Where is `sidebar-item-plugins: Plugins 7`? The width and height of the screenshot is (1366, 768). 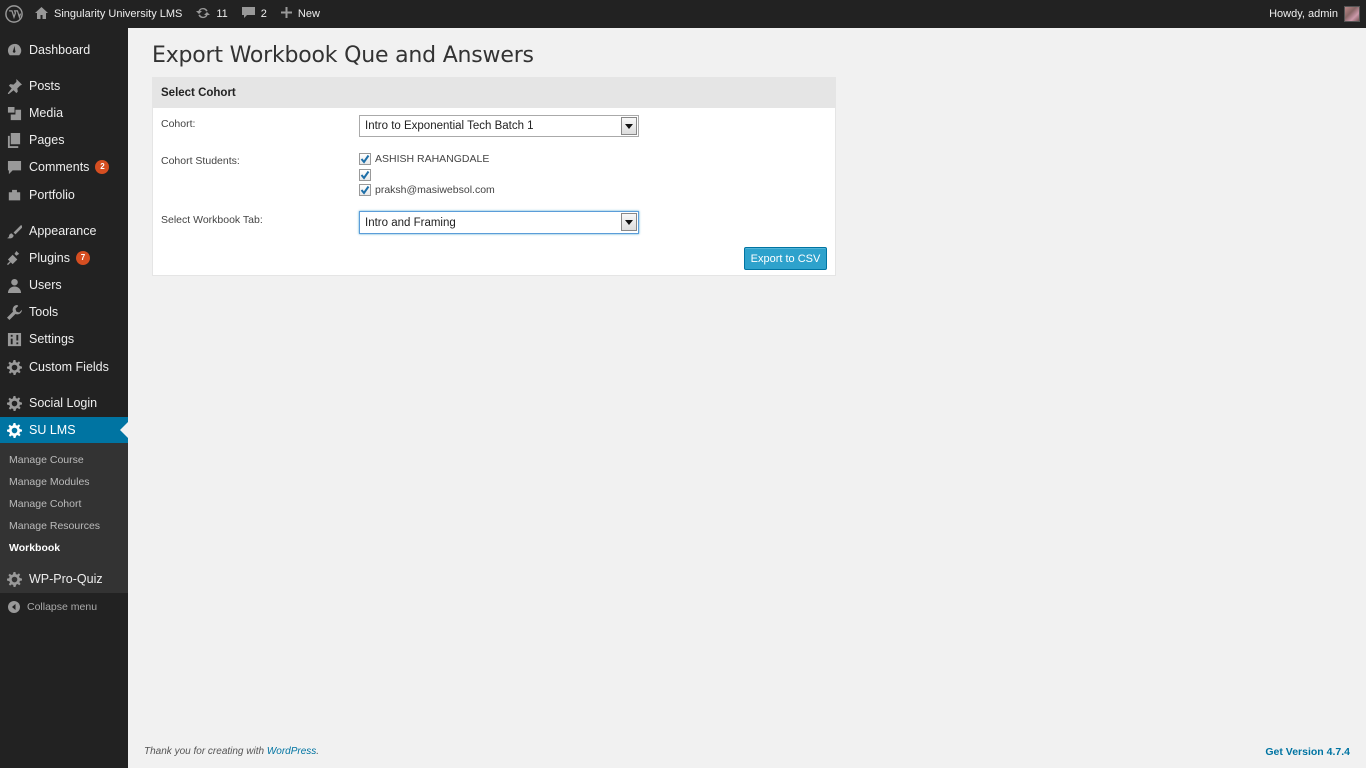
sidebar-item-plugins: Plugins 7 is located at coordinates (64, 258).